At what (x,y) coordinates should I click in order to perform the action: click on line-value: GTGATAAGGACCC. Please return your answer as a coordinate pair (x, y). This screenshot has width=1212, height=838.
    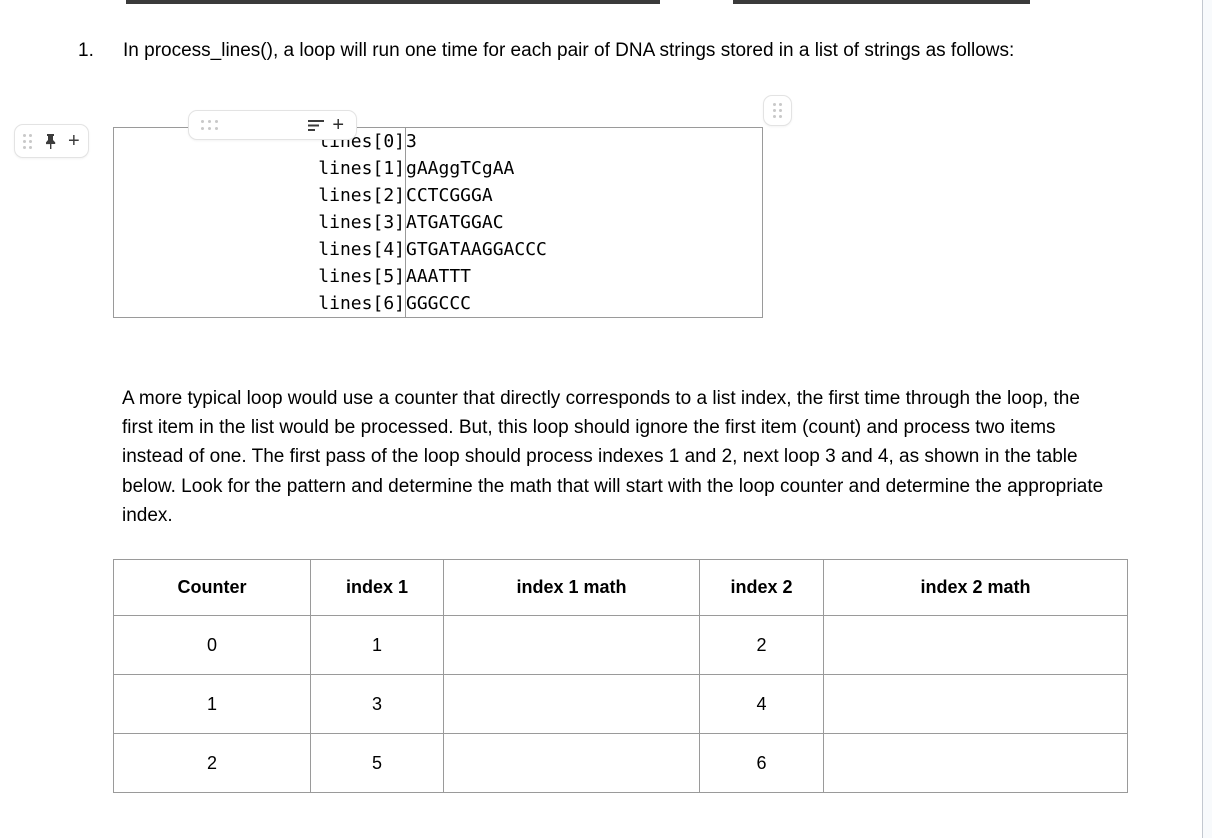
    Looking at the image, I should click on (476, 249).